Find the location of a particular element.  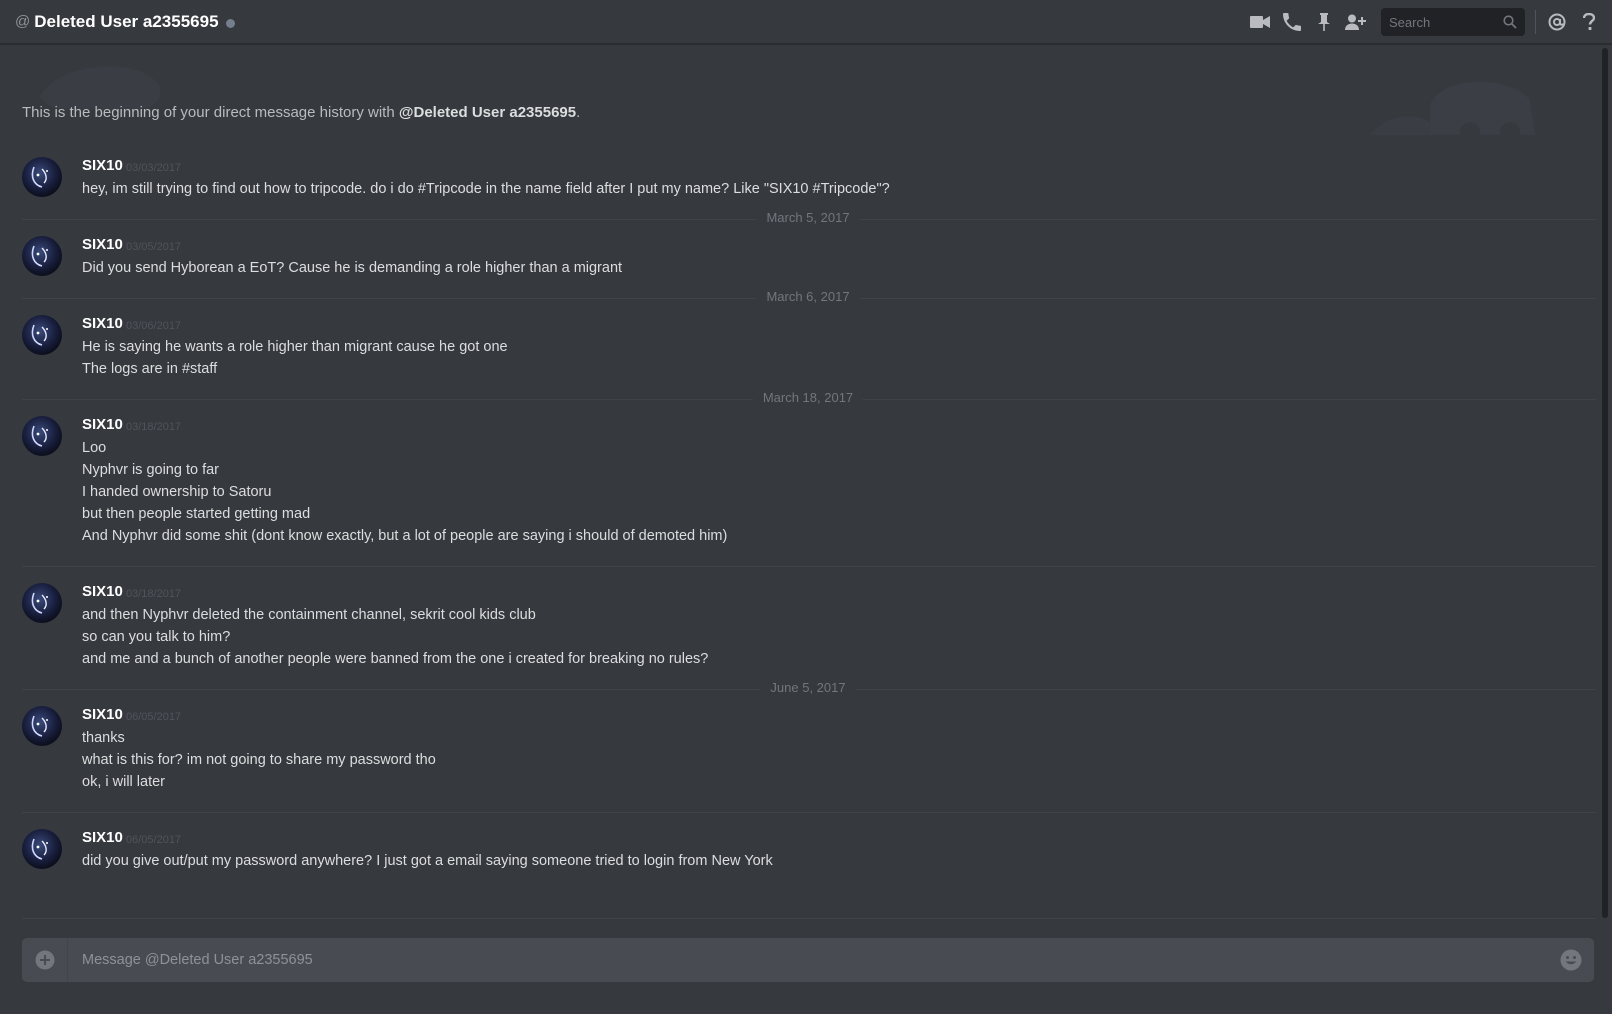

upload-button is located at coordinates (45, 960).